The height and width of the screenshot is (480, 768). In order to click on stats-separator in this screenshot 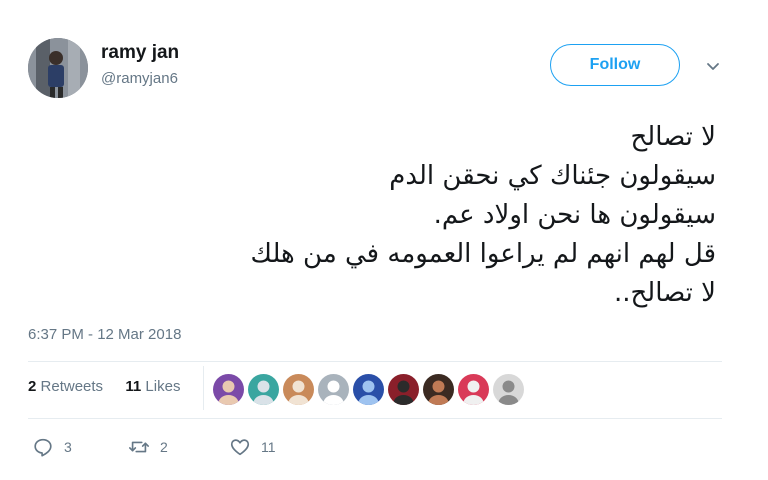, I will do `click(203, 388)`.